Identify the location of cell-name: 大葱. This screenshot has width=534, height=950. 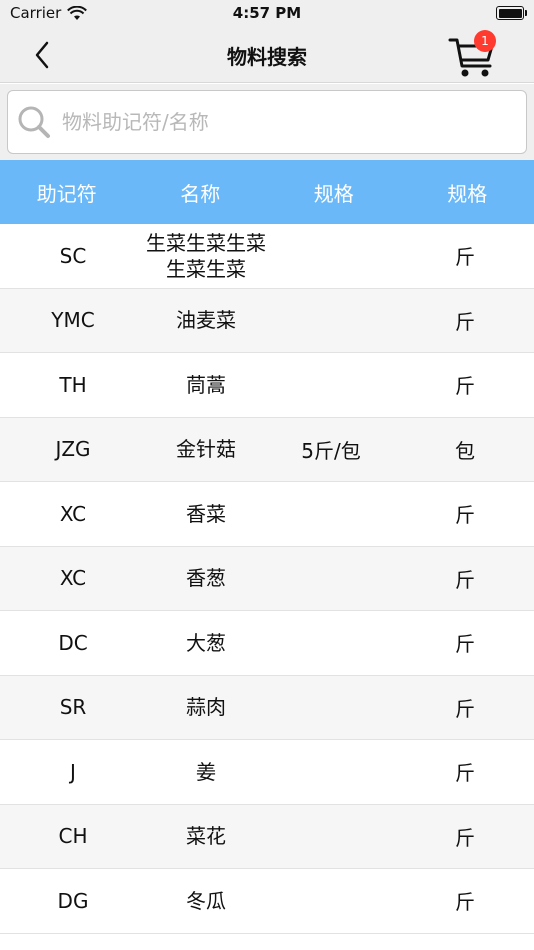
(206, 642).